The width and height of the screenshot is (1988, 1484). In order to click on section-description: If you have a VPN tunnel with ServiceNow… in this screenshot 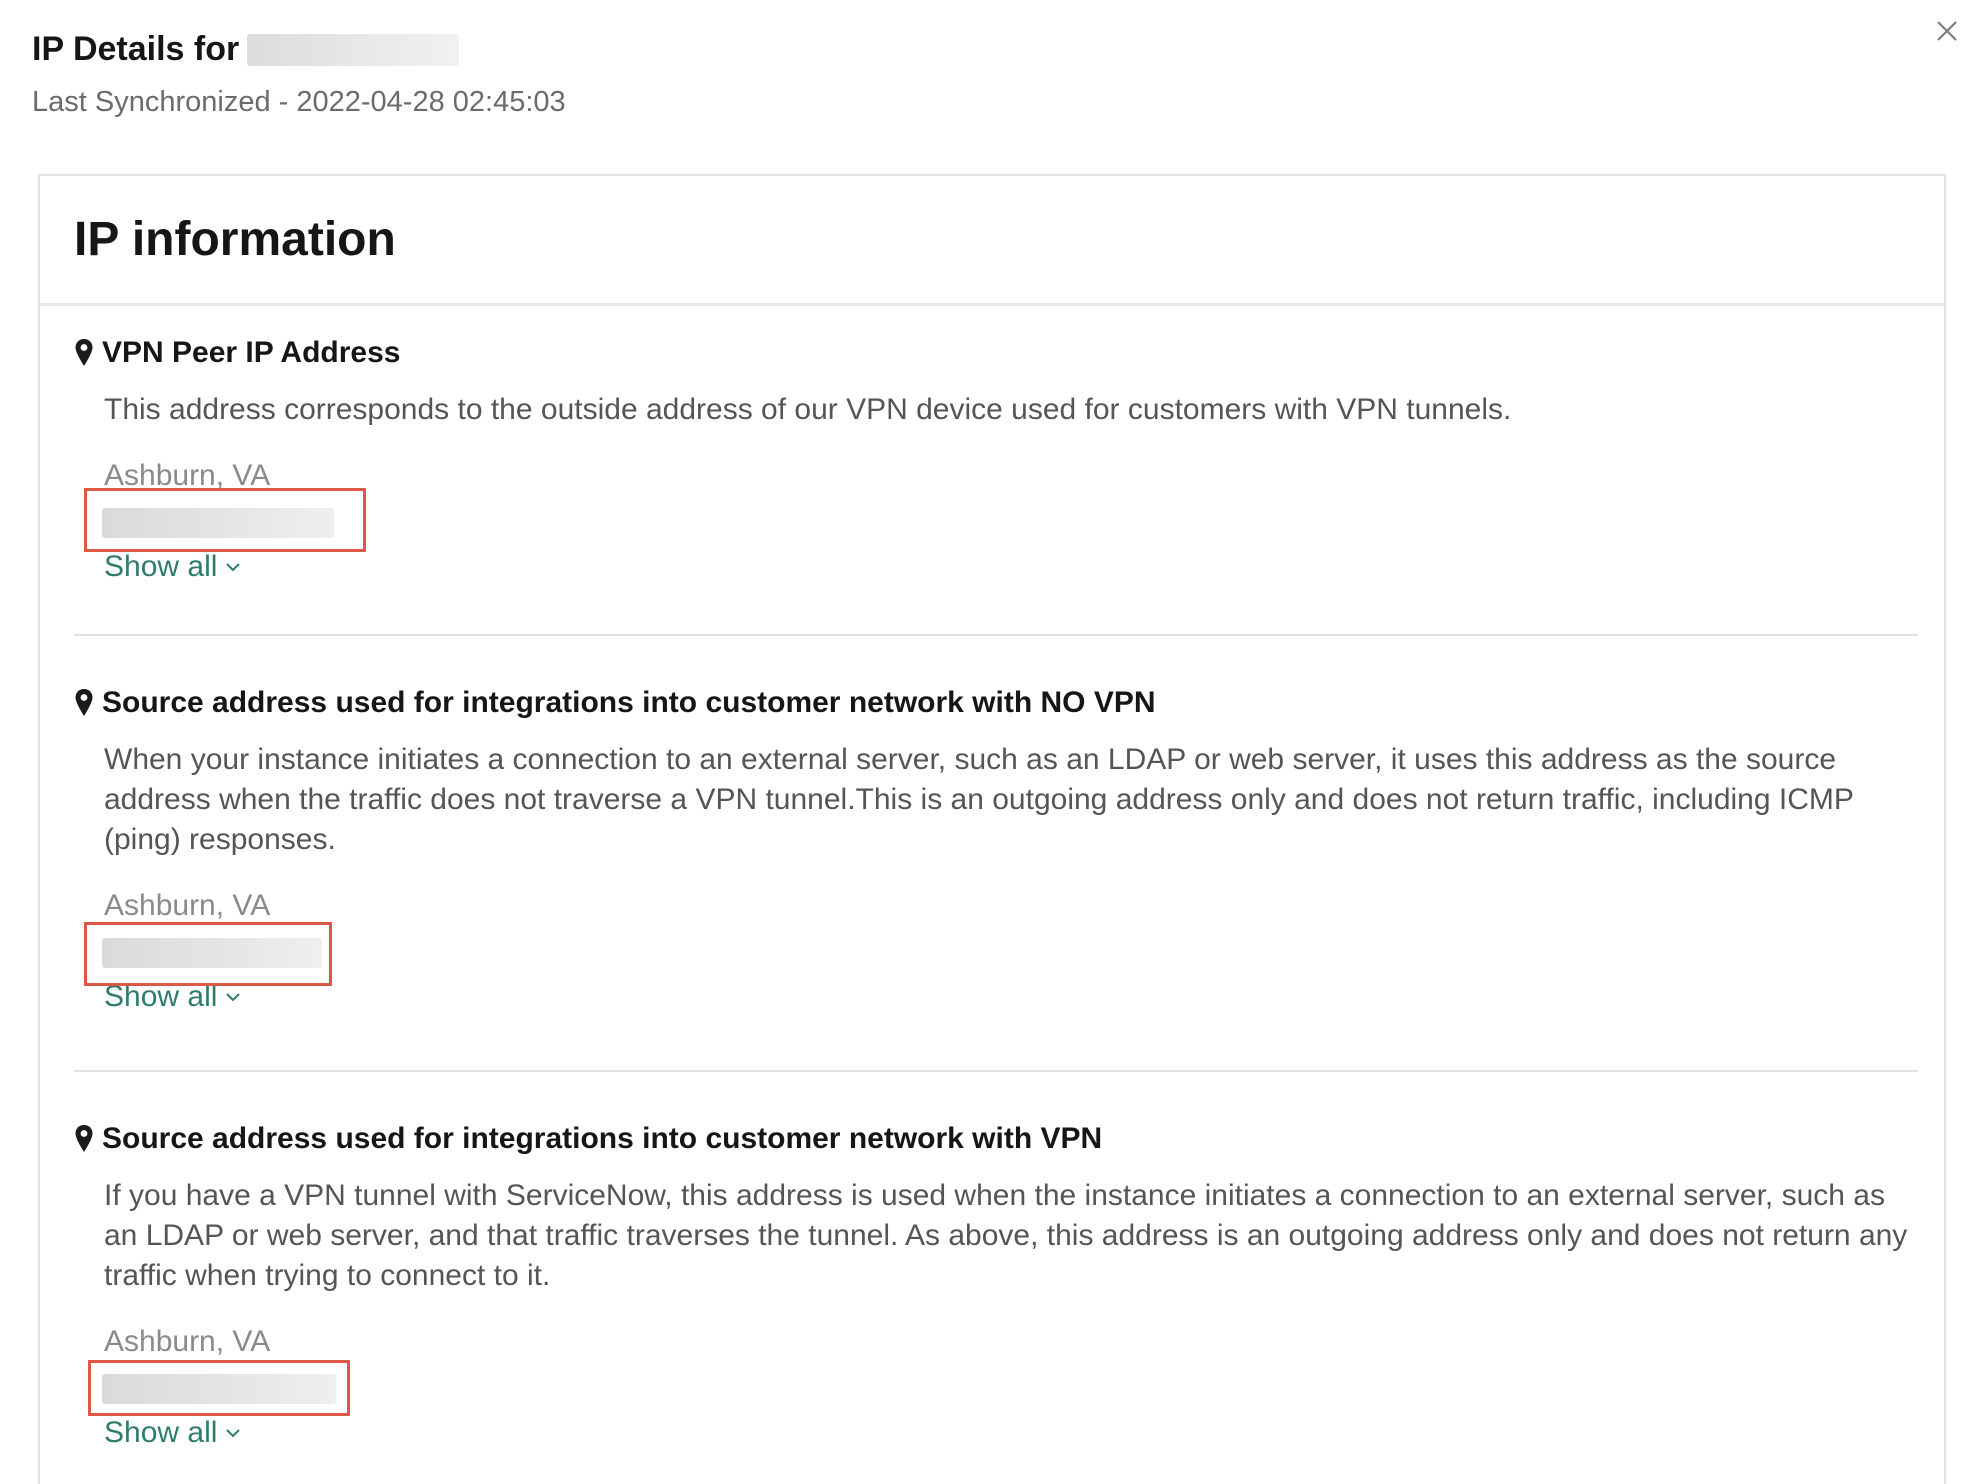, I will do `click(1006, 1235)`.